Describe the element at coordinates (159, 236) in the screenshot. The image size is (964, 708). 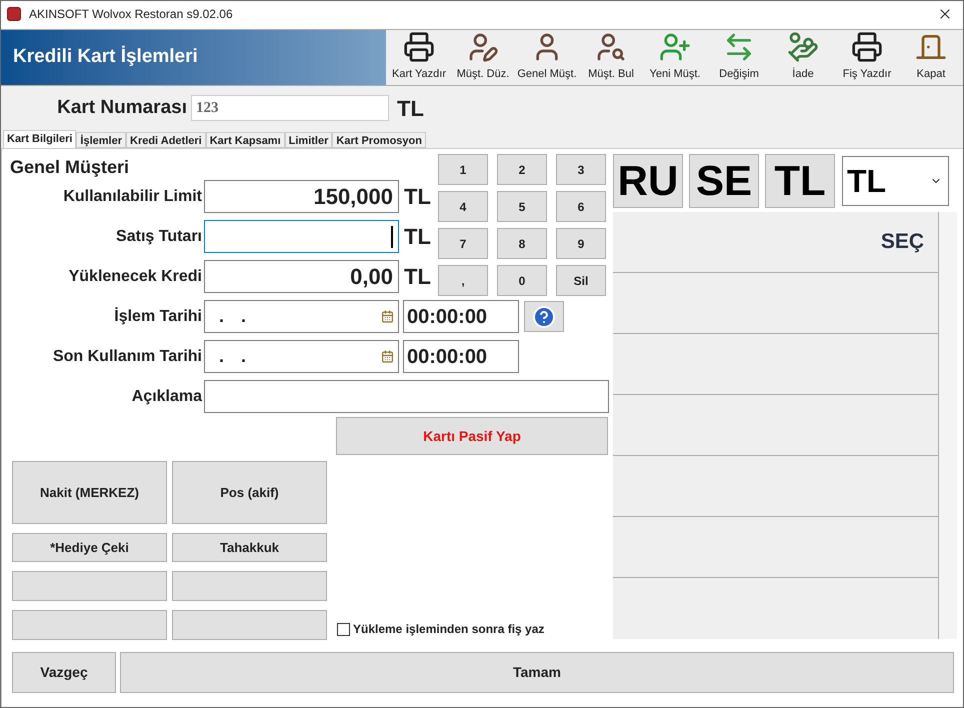
I see `field-label: Satış Tutarı` at that location.